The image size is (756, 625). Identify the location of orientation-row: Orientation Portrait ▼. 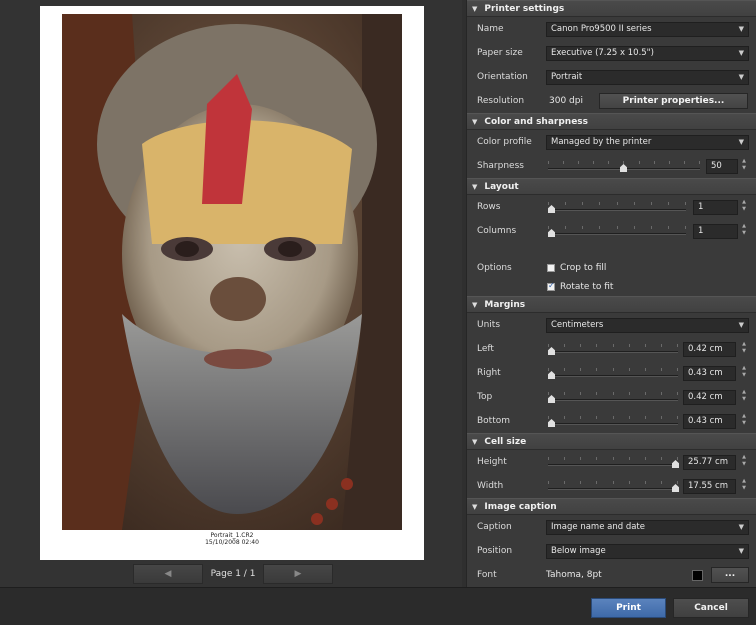
(611, 77).